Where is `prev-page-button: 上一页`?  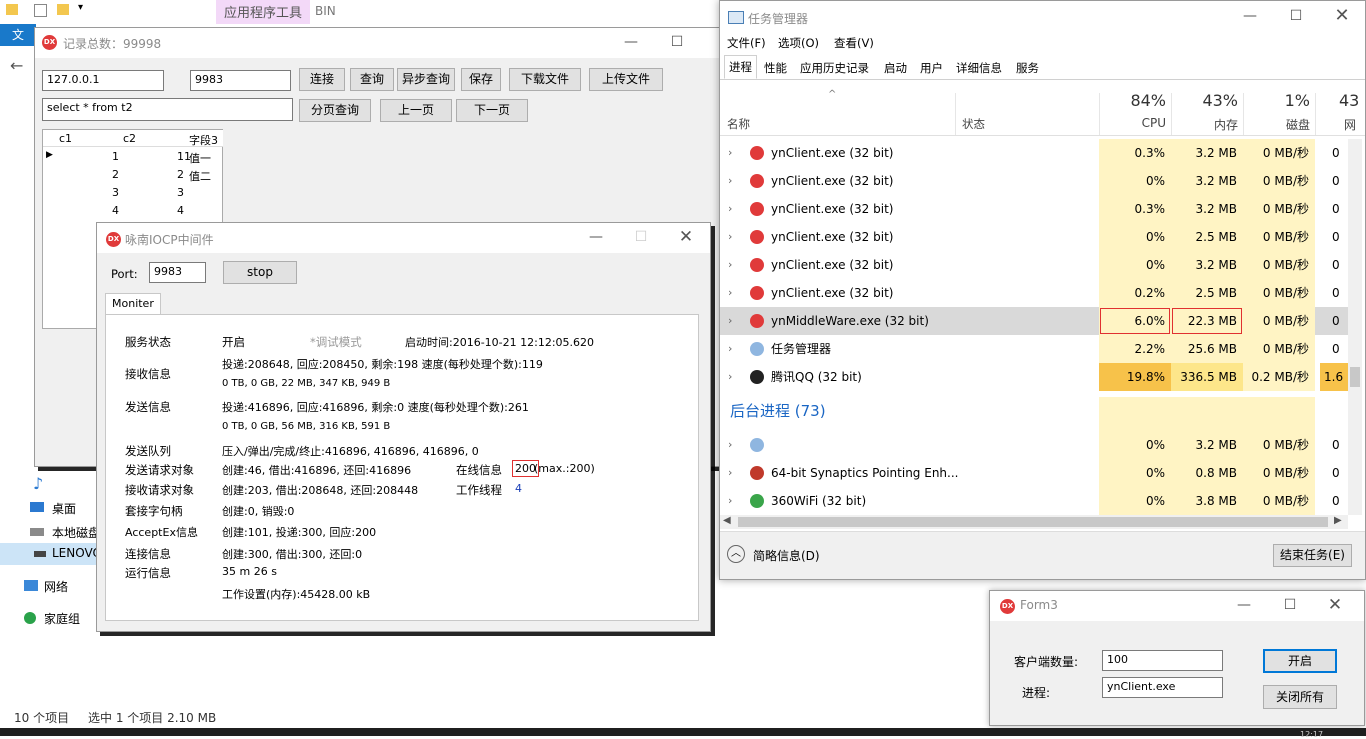 prev-page-button: 上一页 is located at coordinates (416, 110).